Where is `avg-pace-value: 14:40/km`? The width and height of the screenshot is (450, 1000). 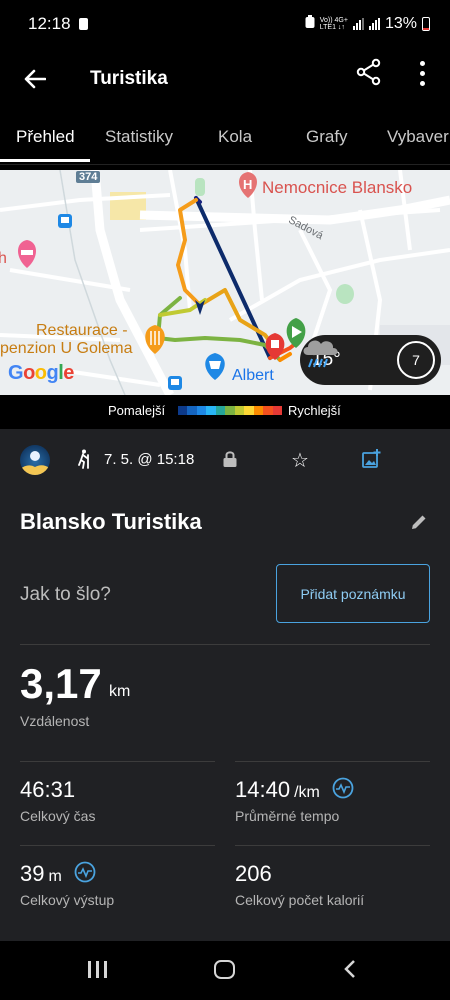 avg-pace-value: 14:40/km is located at coordinates (294, 791).